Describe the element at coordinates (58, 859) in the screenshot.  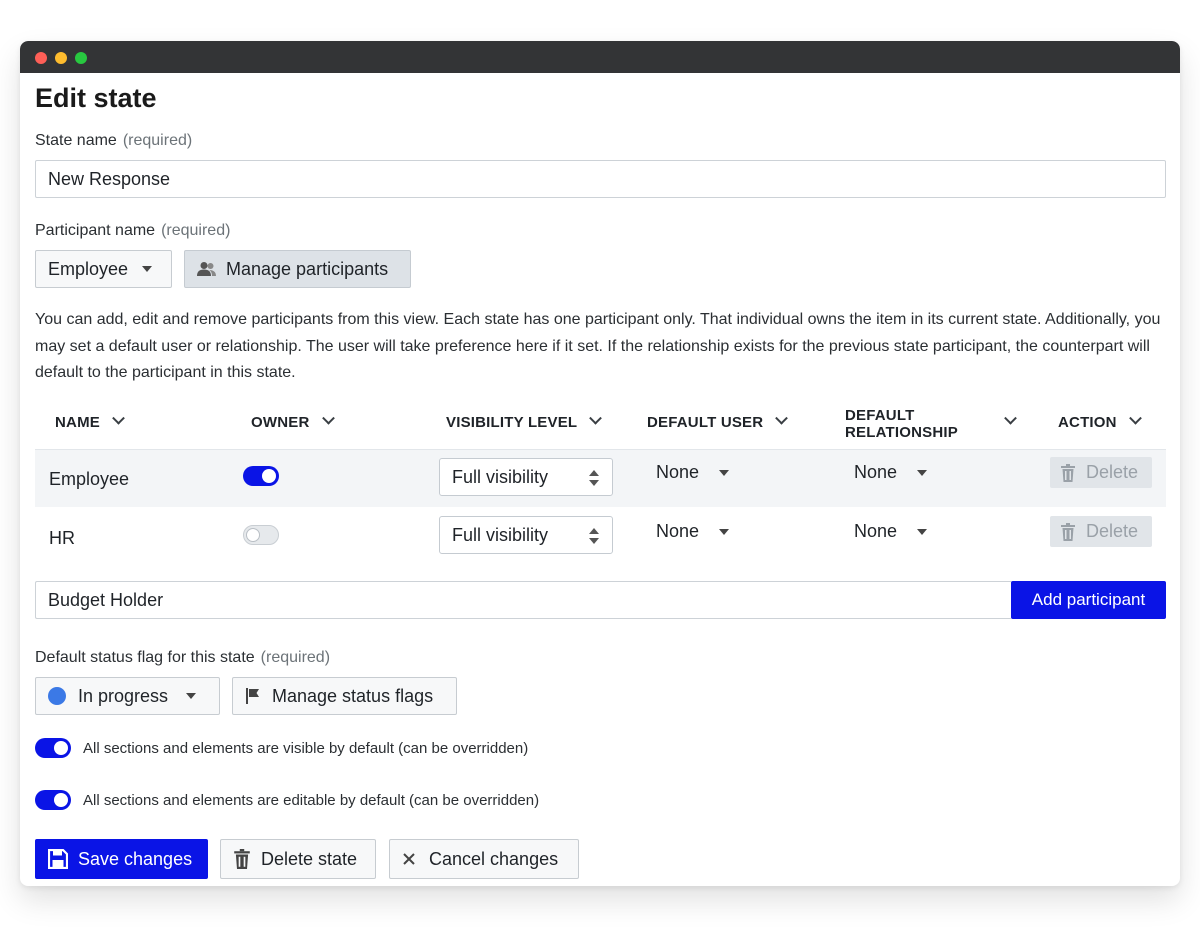
I see `save-icon` at that location.